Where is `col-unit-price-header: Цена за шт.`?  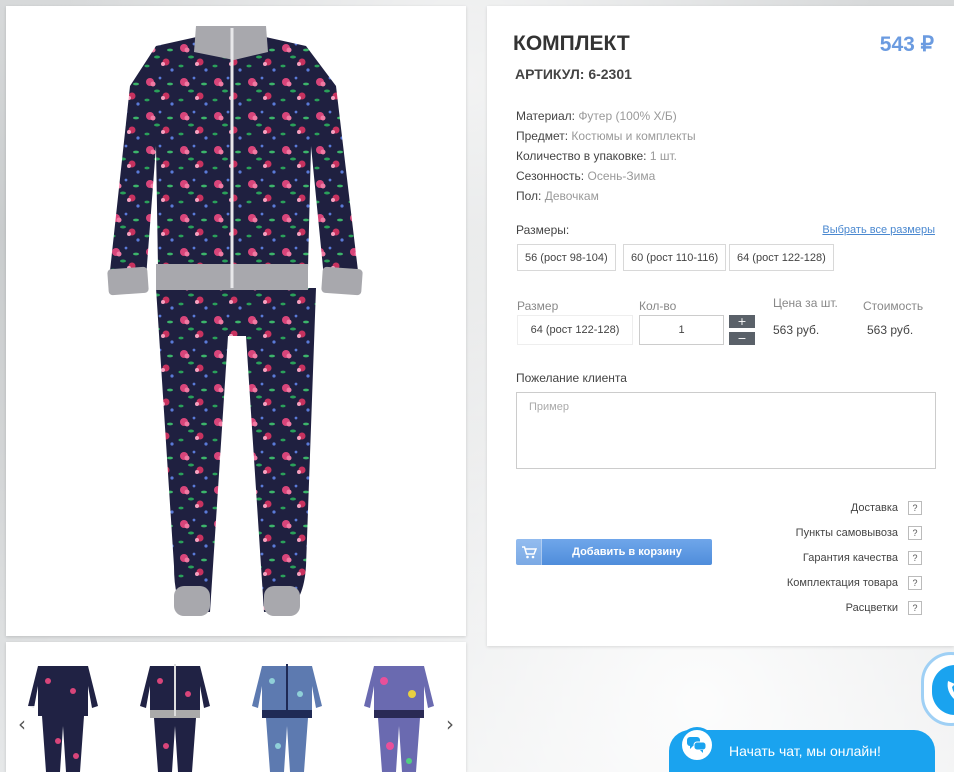
col-unit-price-header: Цена за шт. is located at coordinates (805, 303).